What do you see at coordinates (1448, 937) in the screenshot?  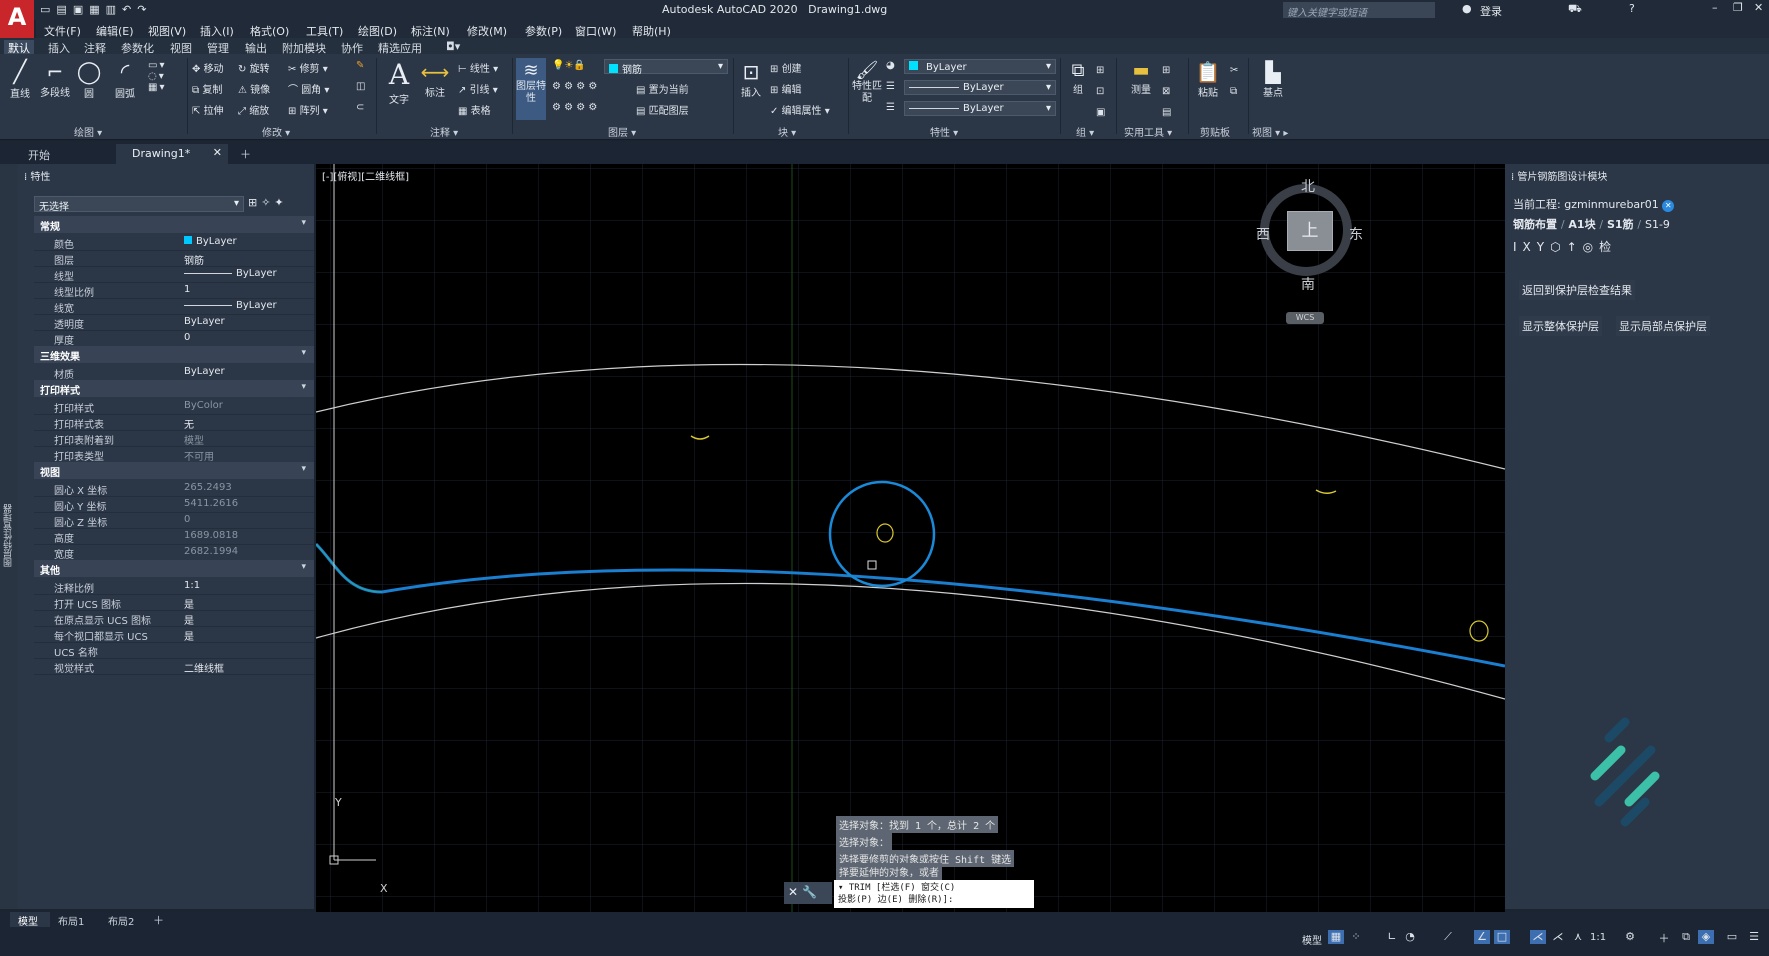 I see `isodraft-icon: ⟋` at bounding box center [1448, 937].